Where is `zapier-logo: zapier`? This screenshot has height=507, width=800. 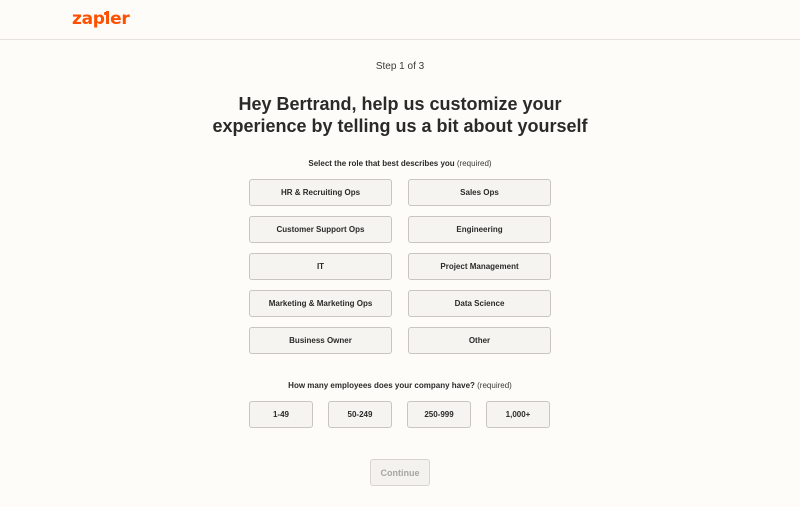 zapier-logo: zapier is located at coordinates (101, 19).